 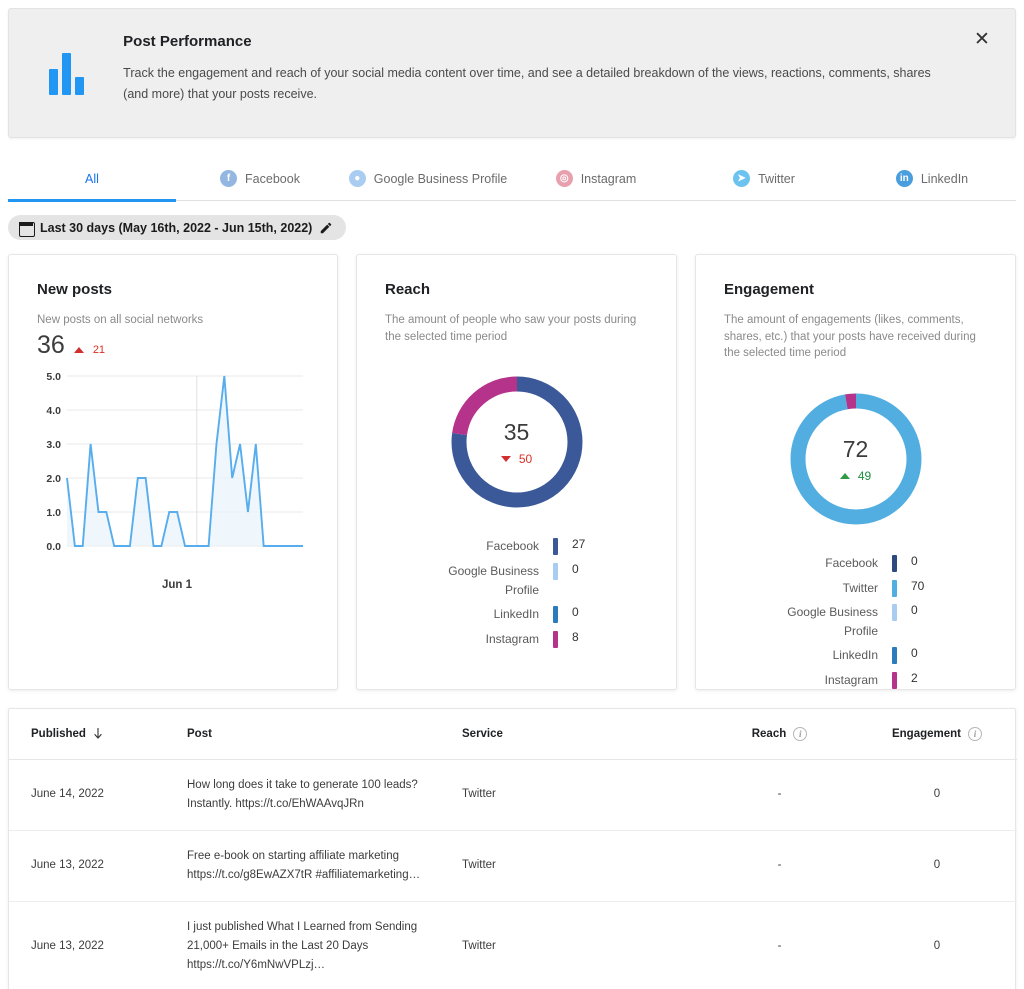 I want to click on legend-item: Instagram 8, so click(x=516, y=639).